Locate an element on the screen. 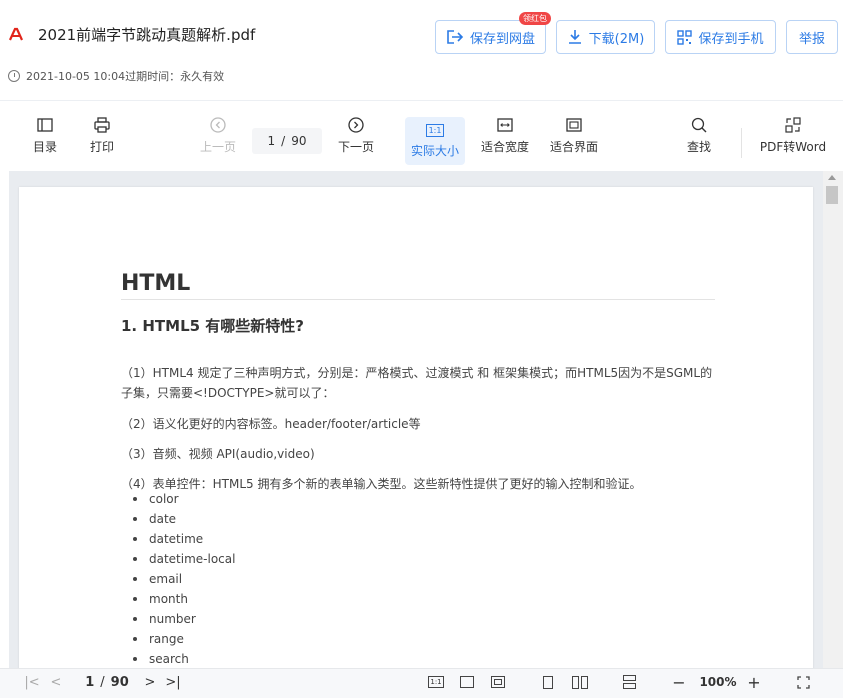  clock-icon is located at coordinates (14, 76).